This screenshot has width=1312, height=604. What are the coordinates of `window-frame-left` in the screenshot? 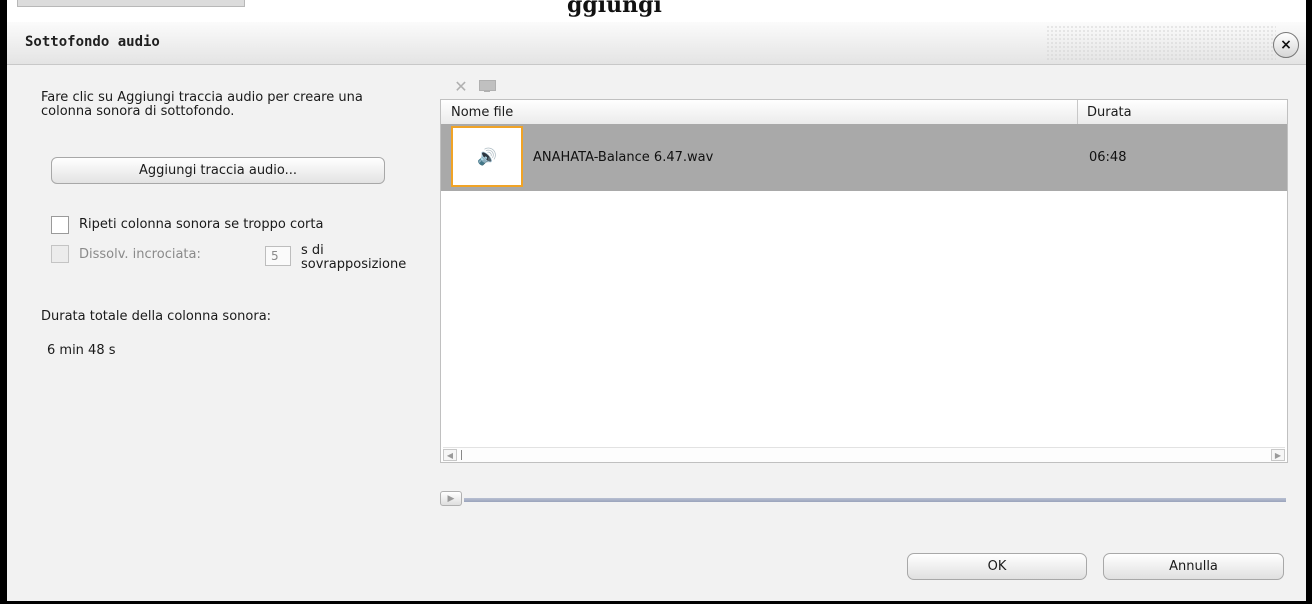 It's located at (3, 302).